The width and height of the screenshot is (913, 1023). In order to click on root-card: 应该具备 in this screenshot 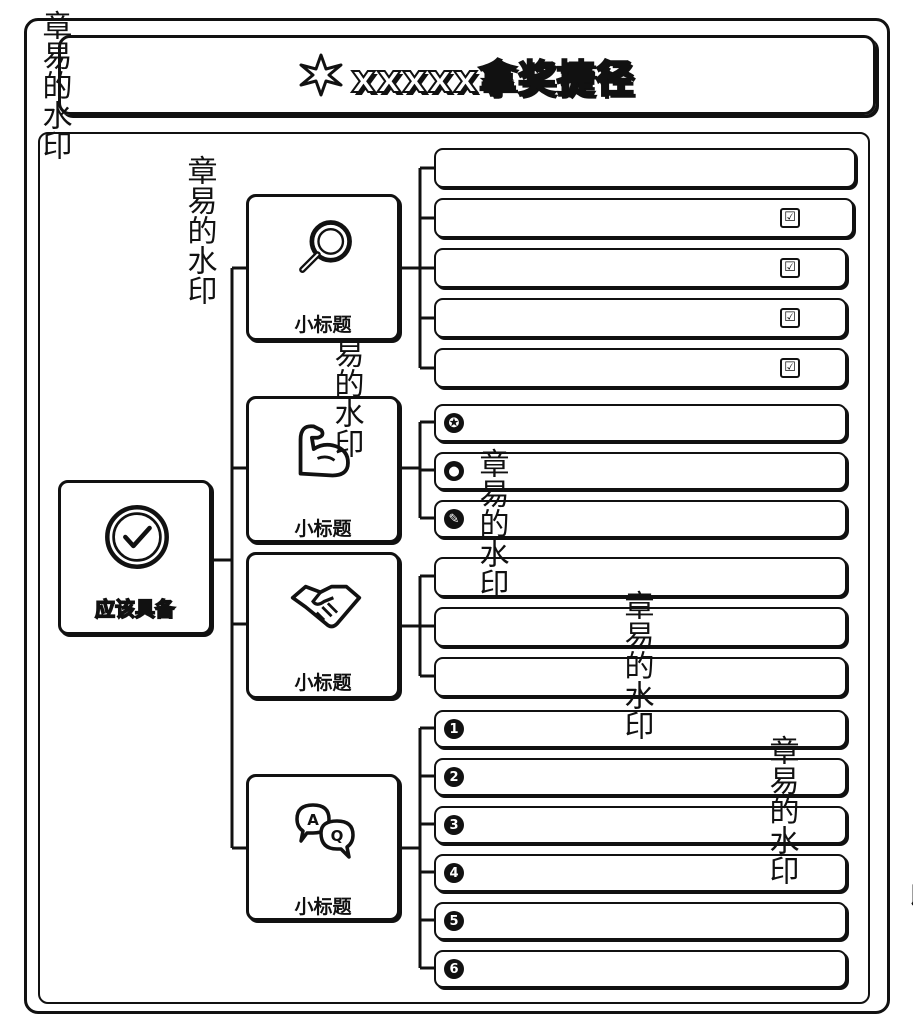, I will do `click(135, 557)`.